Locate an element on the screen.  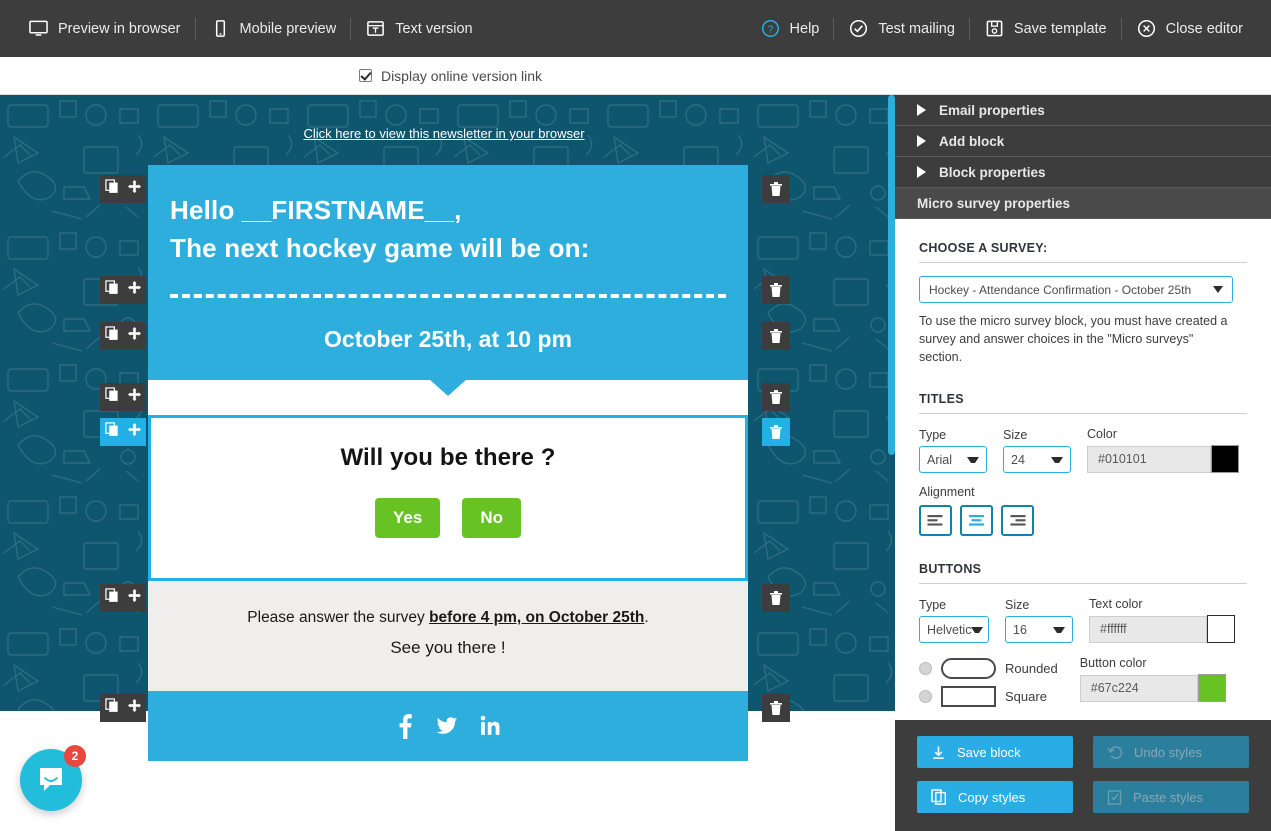
canvas-scrollbar-thumb is located at coordinates (891, 275).